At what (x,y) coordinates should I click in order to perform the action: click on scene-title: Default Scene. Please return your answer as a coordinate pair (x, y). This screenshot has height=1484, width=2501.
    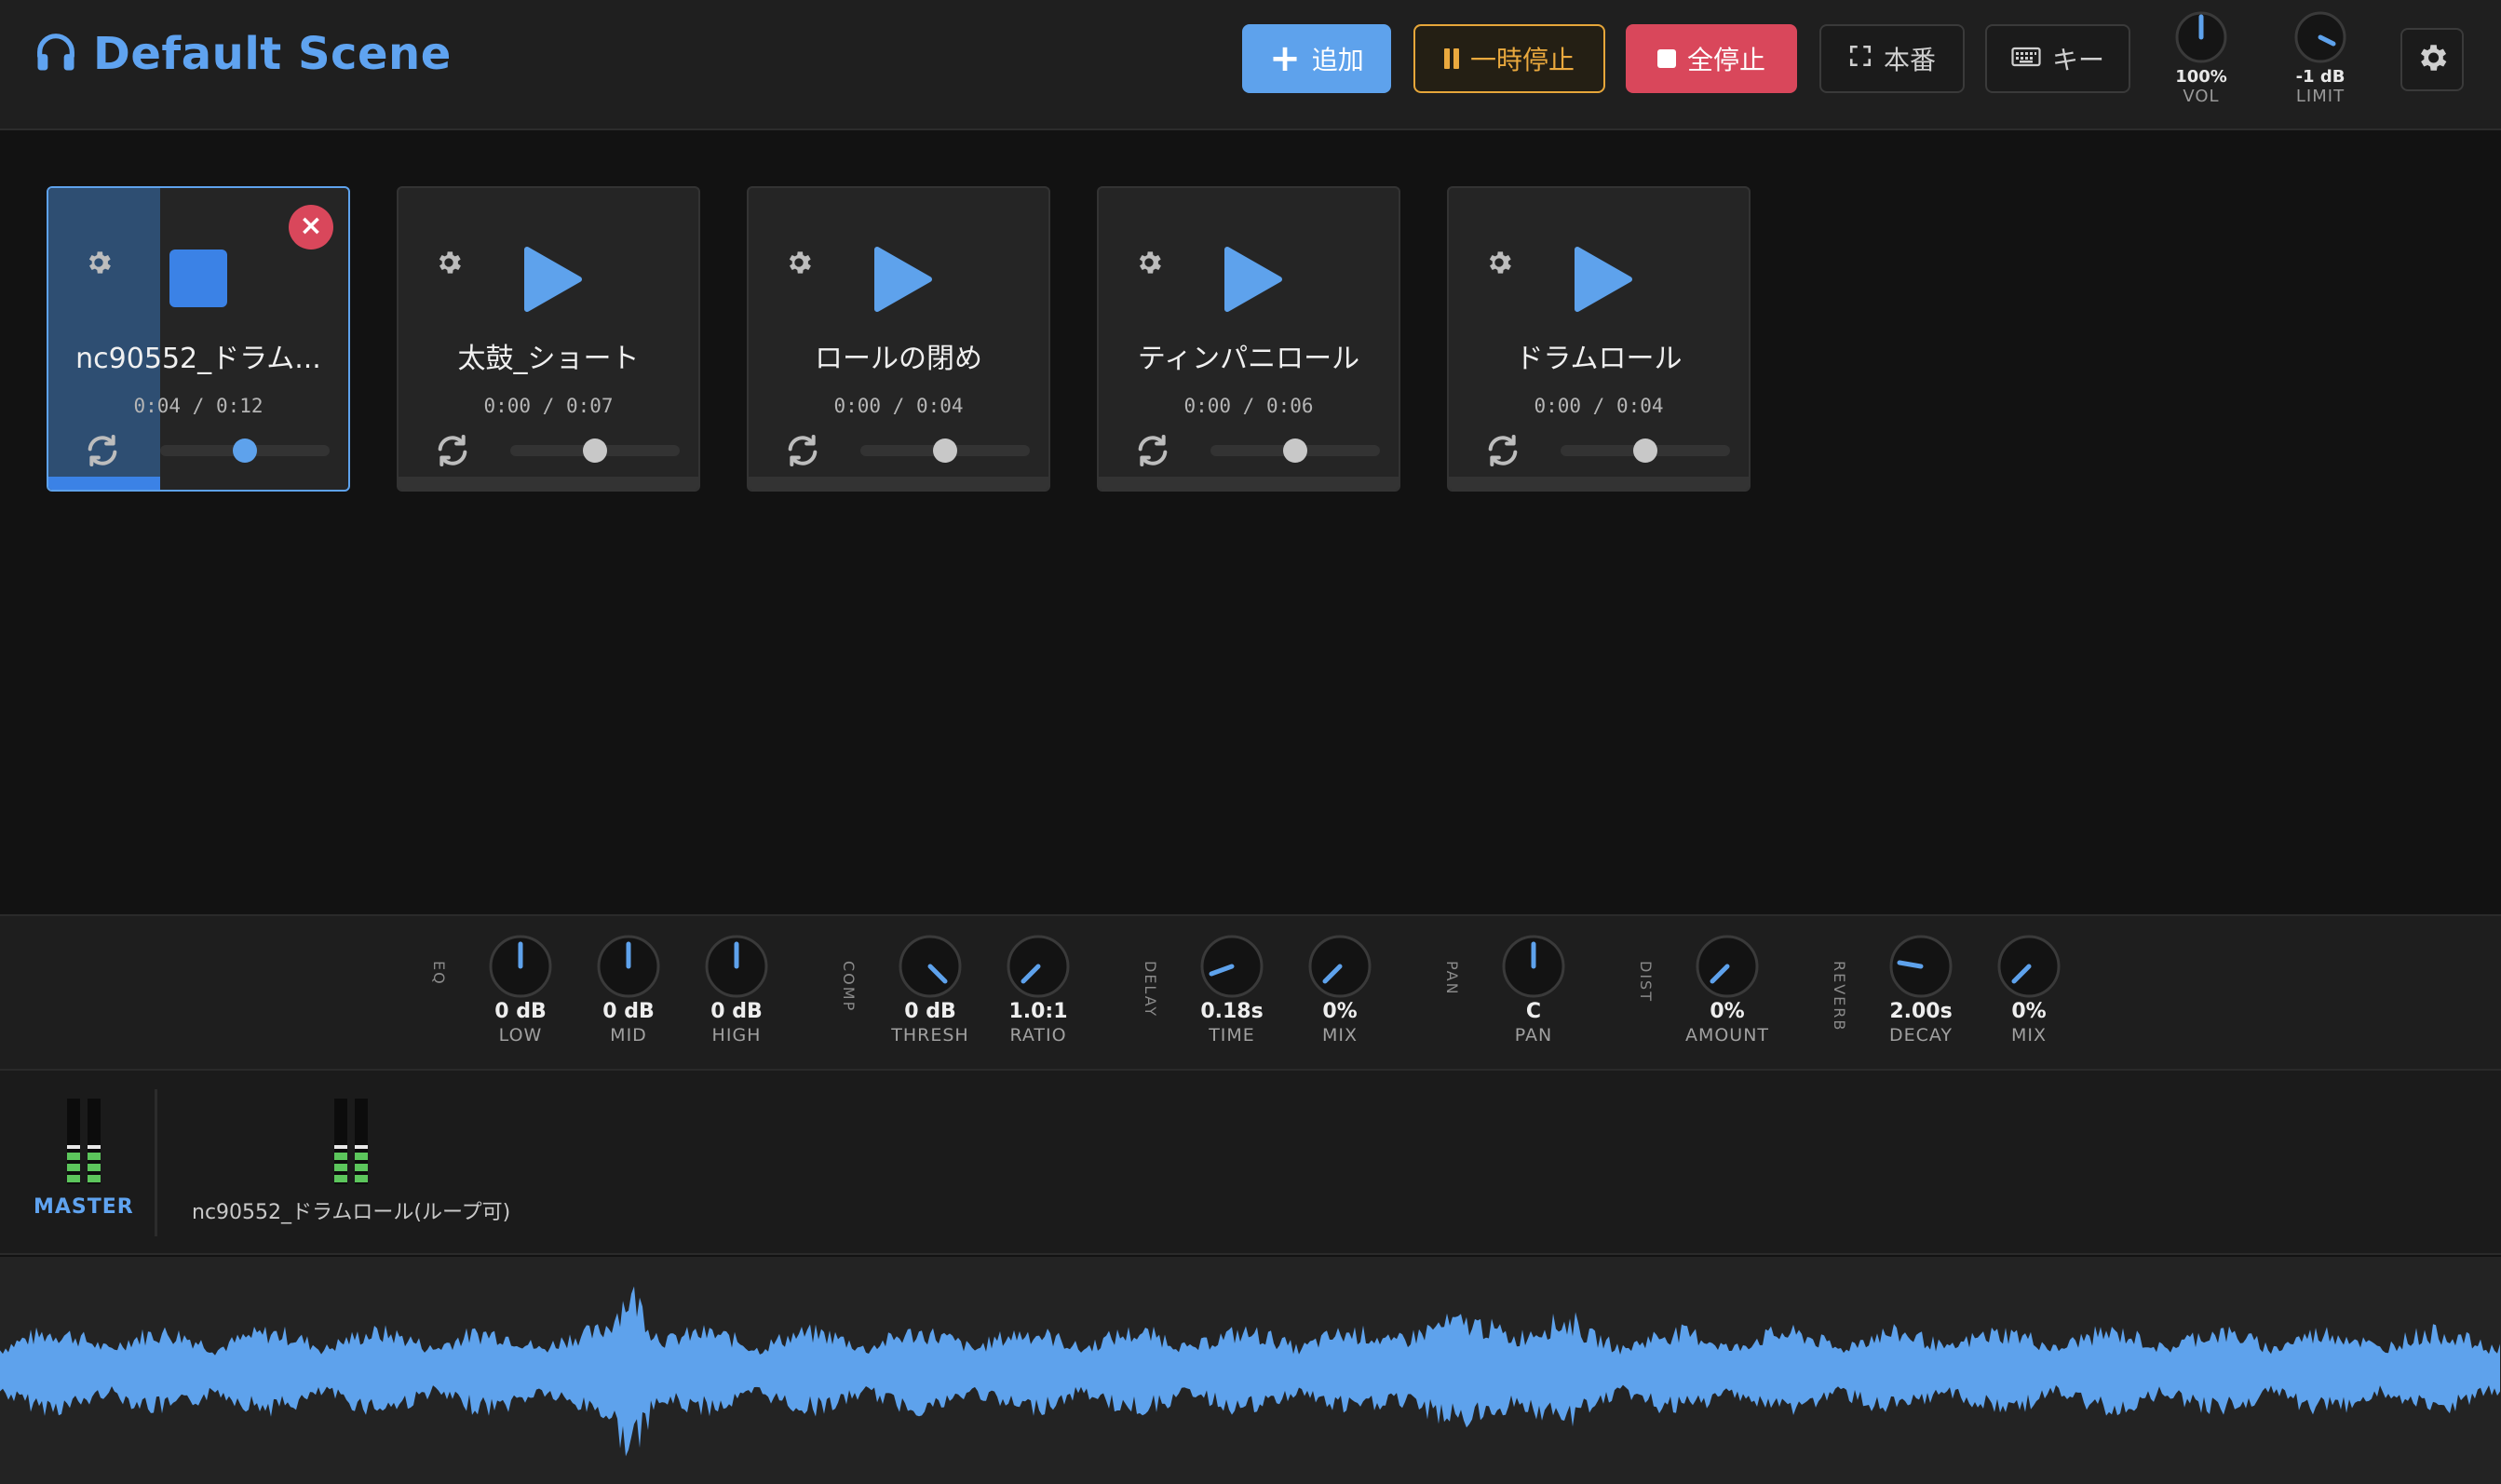
    Looking at the image, I should click on (272, 54).